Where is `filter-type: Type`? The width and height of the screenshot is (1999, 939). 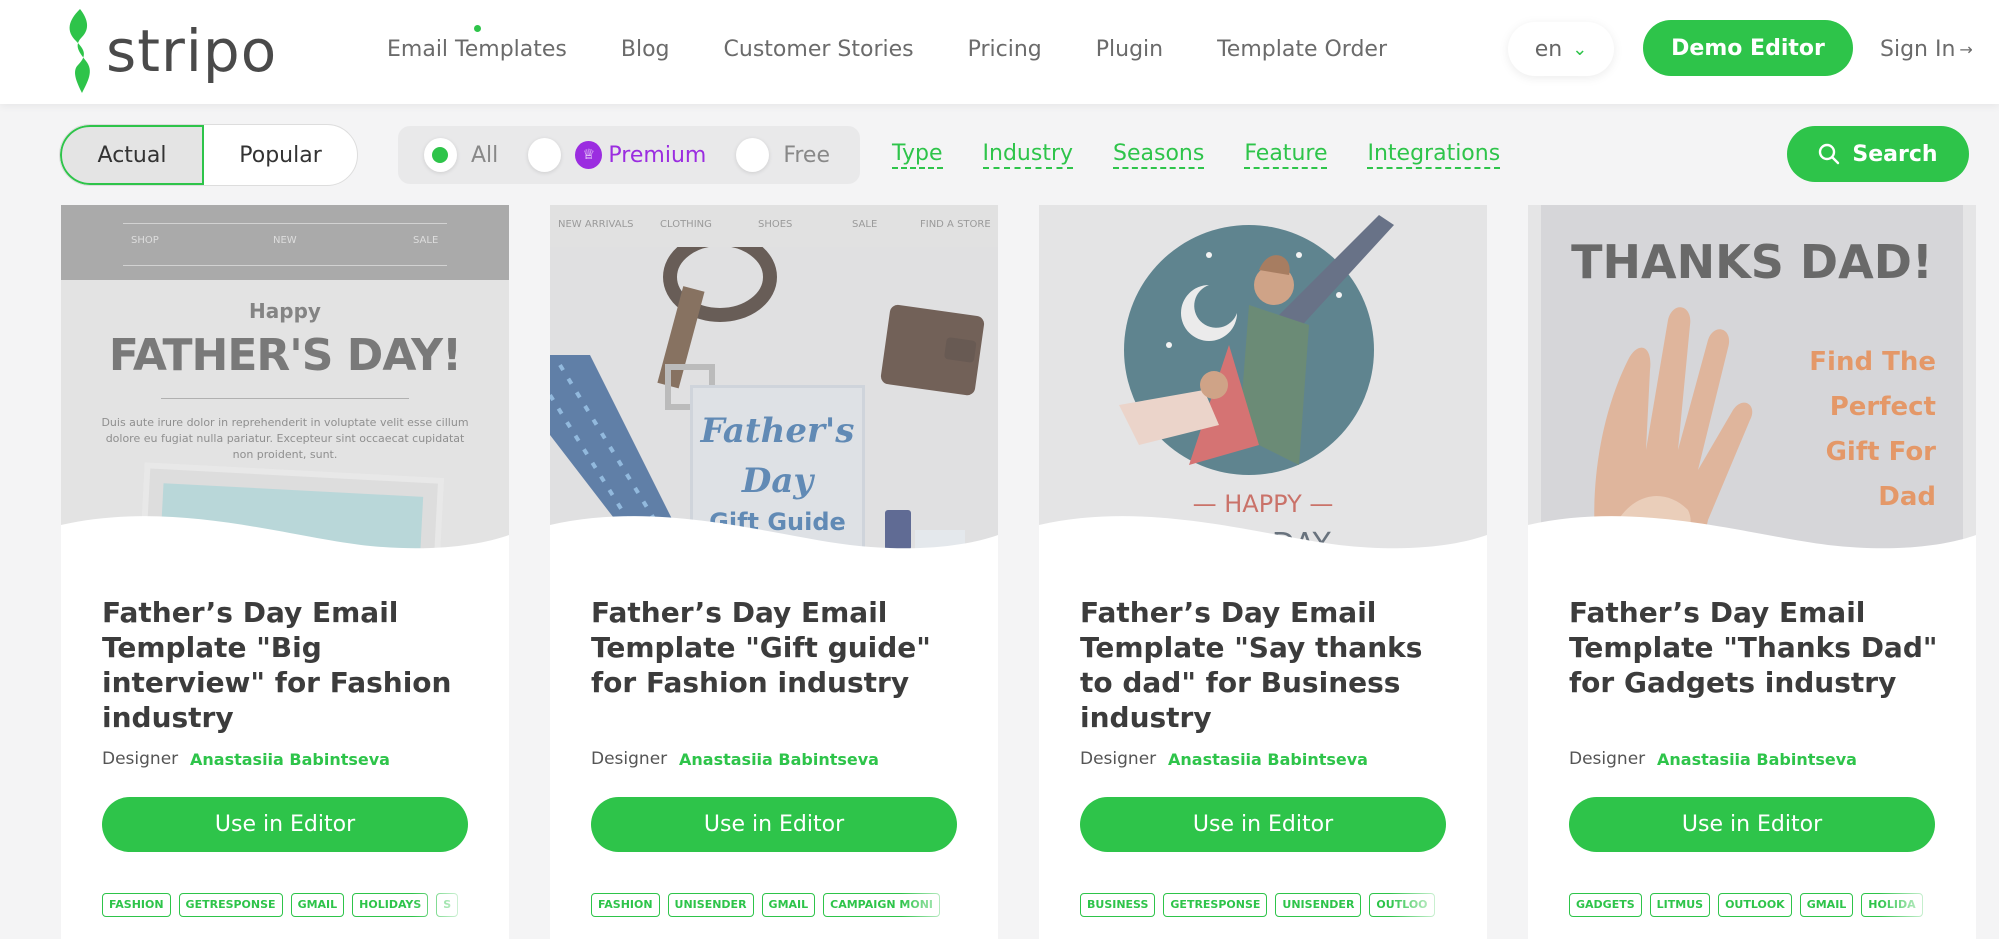
filter-type: Type is located at coordinates (917, 155).